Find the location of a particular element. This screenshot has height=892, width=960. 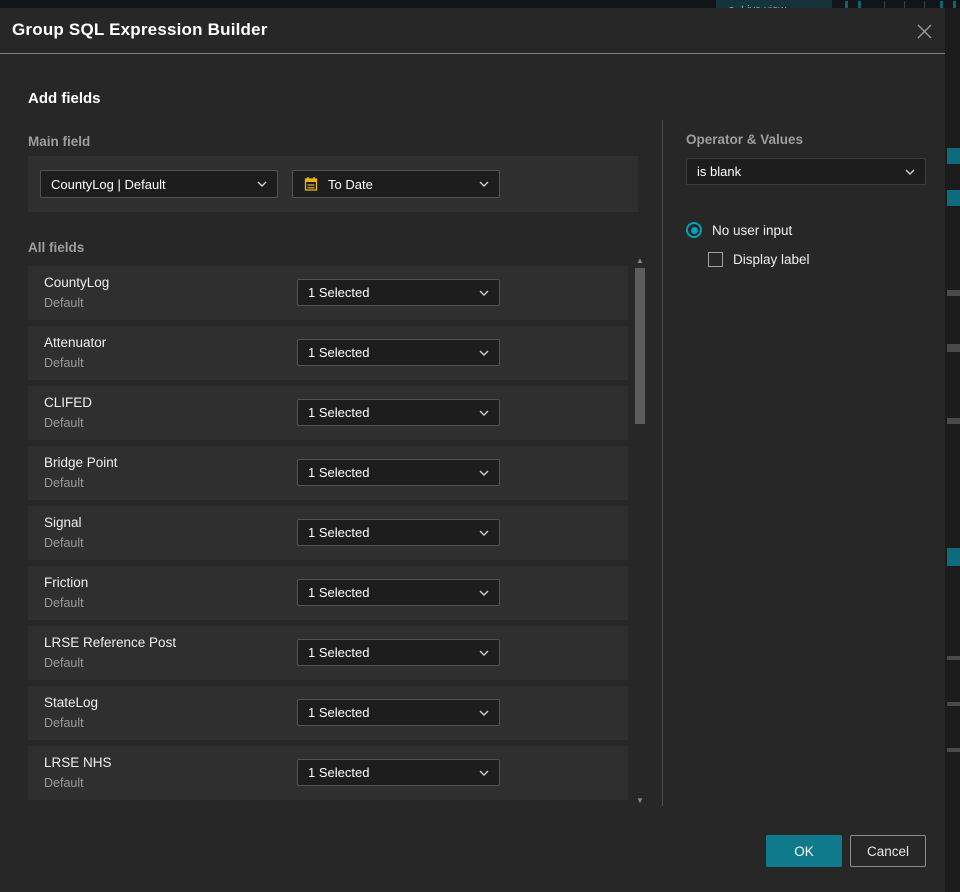

field-name: LRSE Reference Post is located at coordinates (110, 642).